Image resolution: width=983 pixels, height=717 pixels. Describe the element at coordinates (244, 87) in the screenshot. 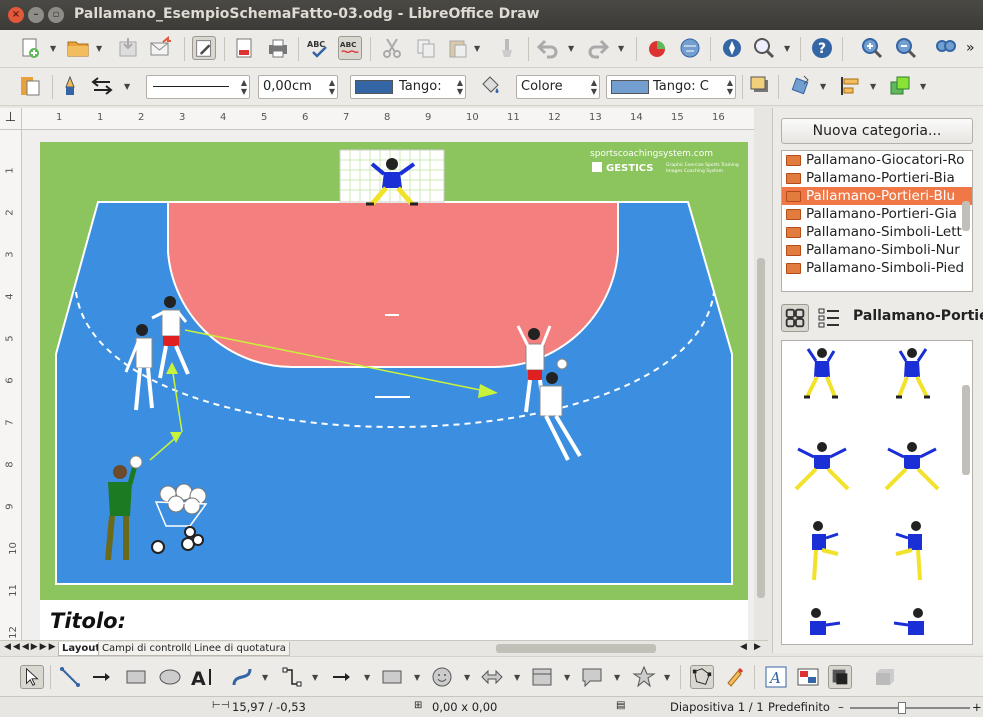

I see `line-style-spin-icon: ▲ ▼` at that location.